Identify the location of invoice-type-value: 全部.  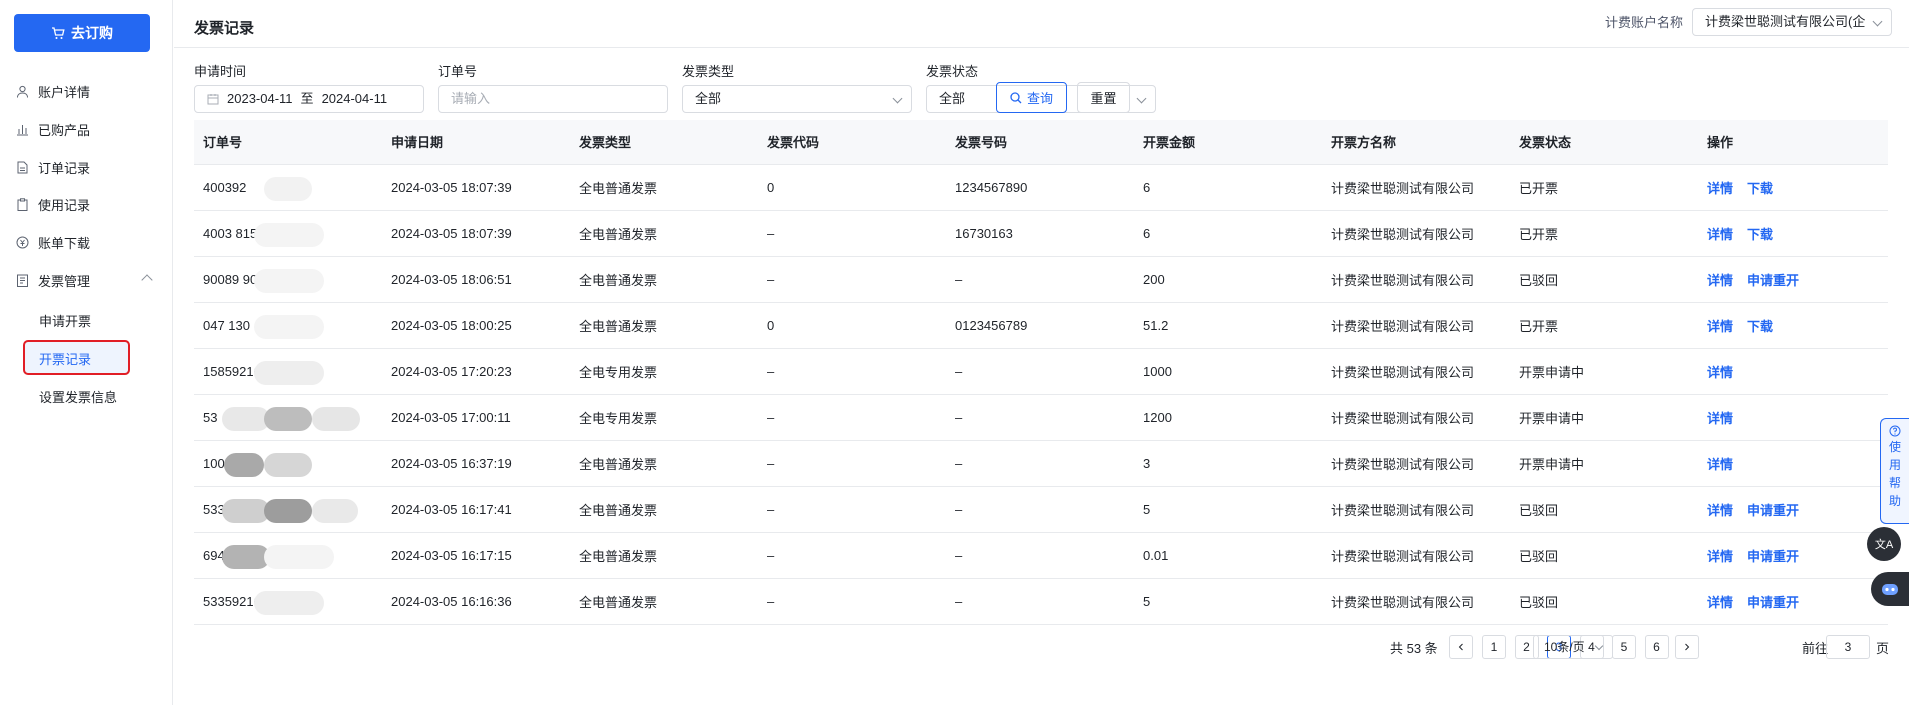
(708, 98).